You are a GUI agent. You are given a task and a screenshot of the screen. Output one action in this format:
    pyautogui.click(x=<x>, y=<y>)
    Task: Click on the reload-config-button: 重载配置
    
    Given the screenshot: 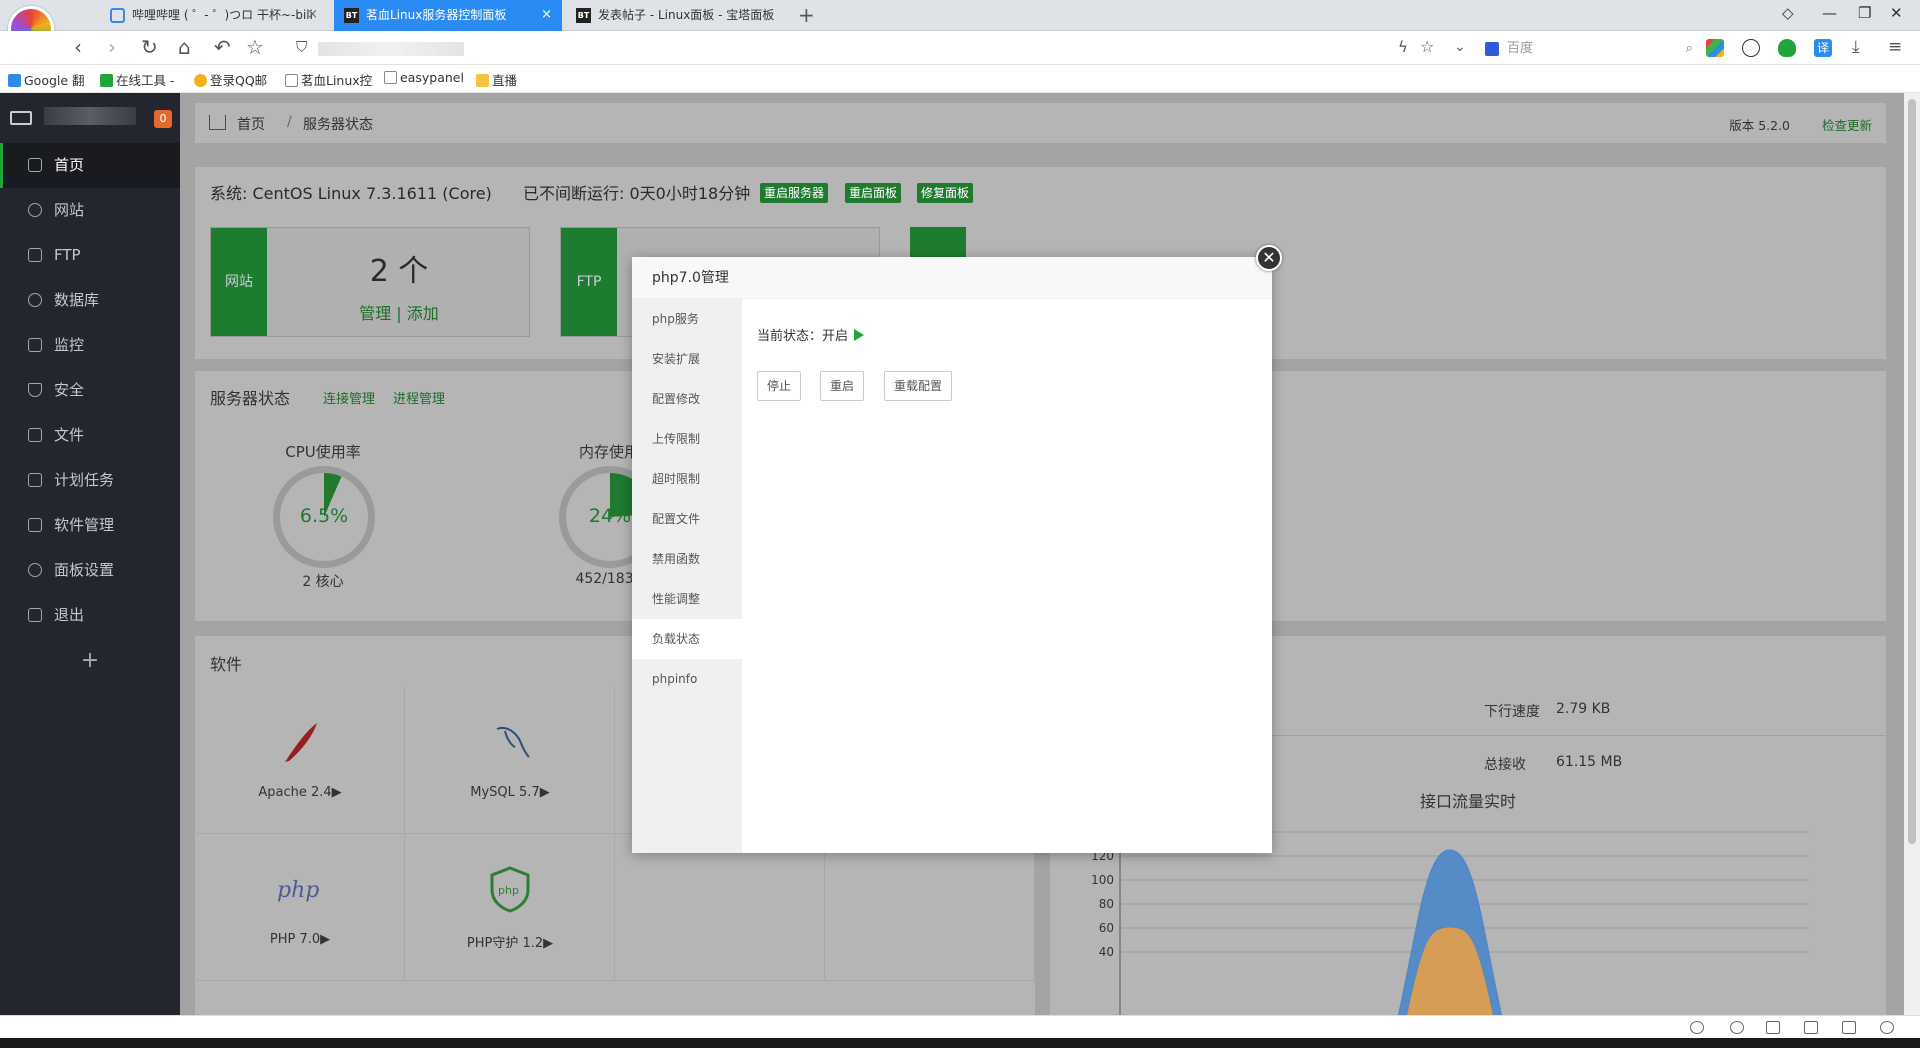 What is the action you would take?
    pyautogui.click(x=918, y=386)
    